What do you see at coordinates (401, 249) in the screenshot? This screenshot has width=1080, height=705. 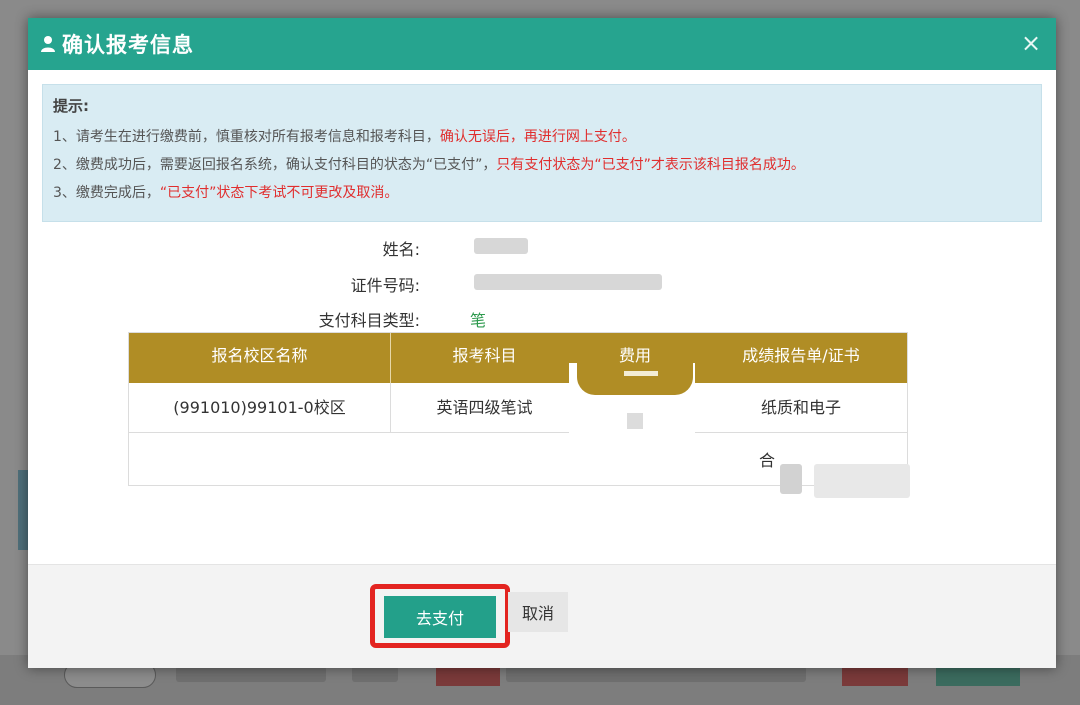 I see `name-label: 姓名:` at bounding box center [401, 249].